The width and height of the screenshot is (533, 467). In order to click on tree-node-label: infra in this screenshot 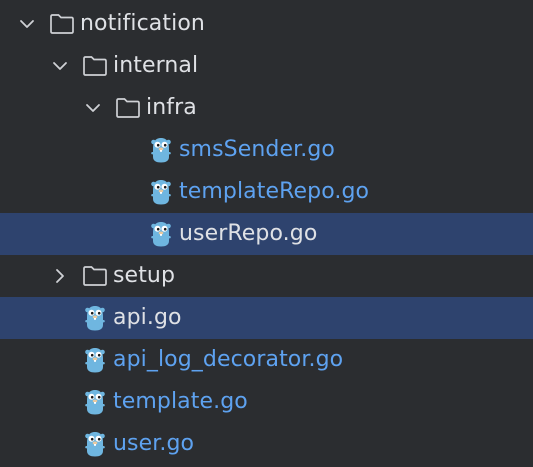, I will do `click(171, 107)`.